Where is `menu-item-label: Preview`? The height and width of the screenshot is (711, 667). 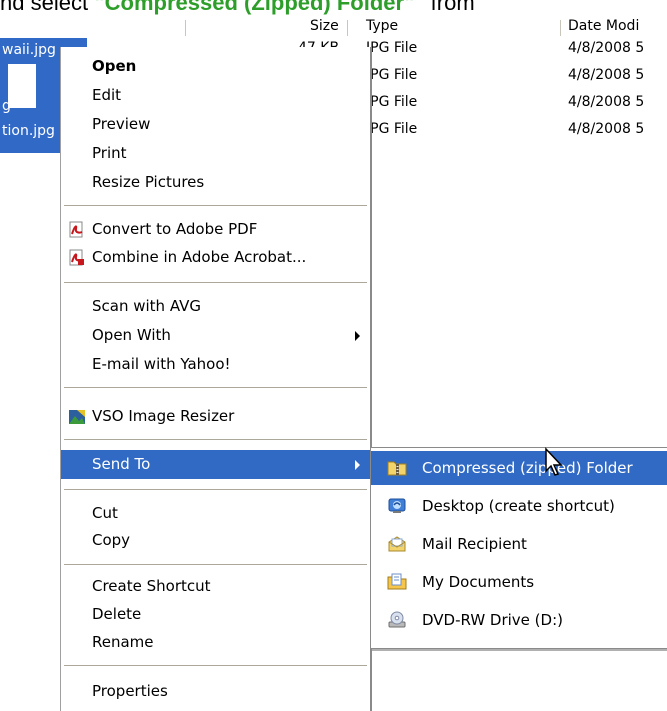
menu-item-label: Preview is located at coordinates (121, 124).